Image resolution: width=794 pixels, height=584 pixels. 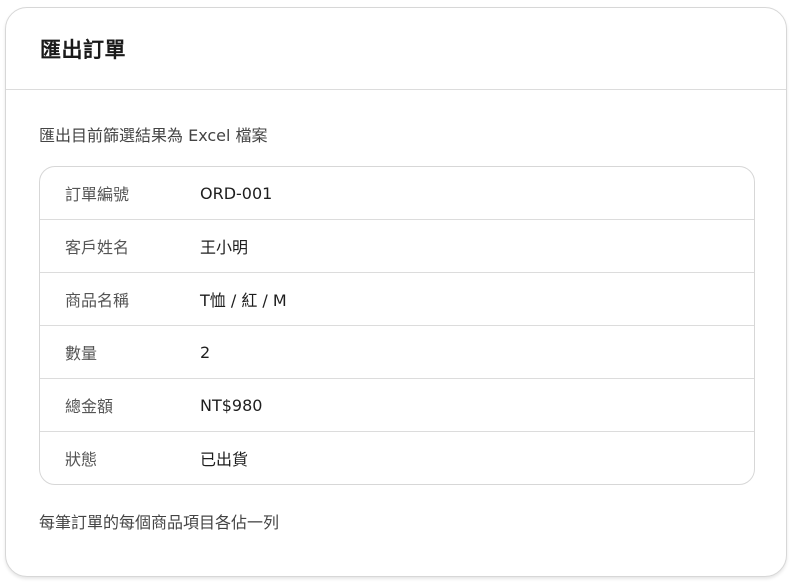 I want to click on preview-row-order-id: 訂單編號 ORD-001, so click(x=397, y=193).